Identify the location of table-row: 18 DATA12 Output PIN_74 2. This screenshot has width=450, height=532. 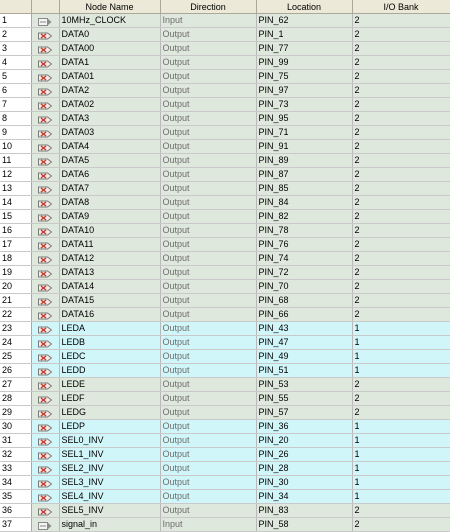
(225, 258).